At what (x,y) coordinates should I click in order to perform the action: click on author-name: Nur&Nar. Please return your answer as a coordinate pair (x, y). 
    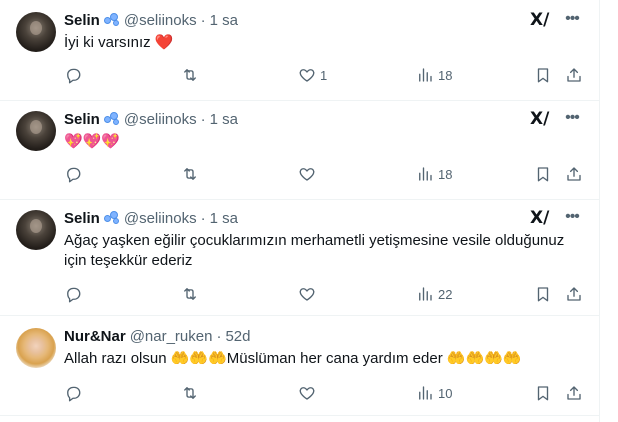
    Looking at the image, I should click on (95, 336).